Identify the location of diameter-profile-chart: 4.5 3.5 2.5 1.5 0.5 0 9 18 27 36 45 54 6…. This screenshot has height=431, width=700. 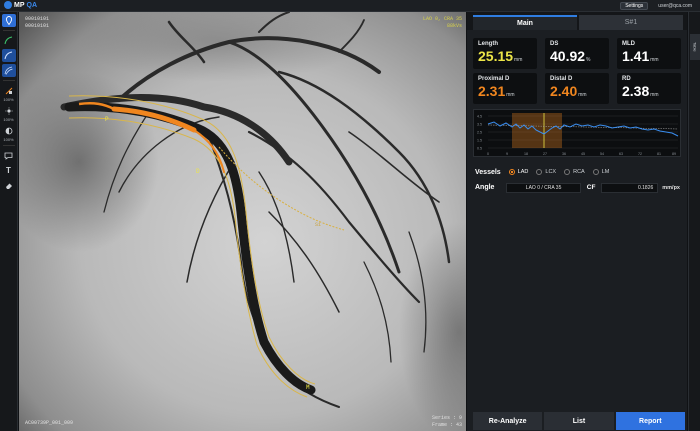
(577, 133).